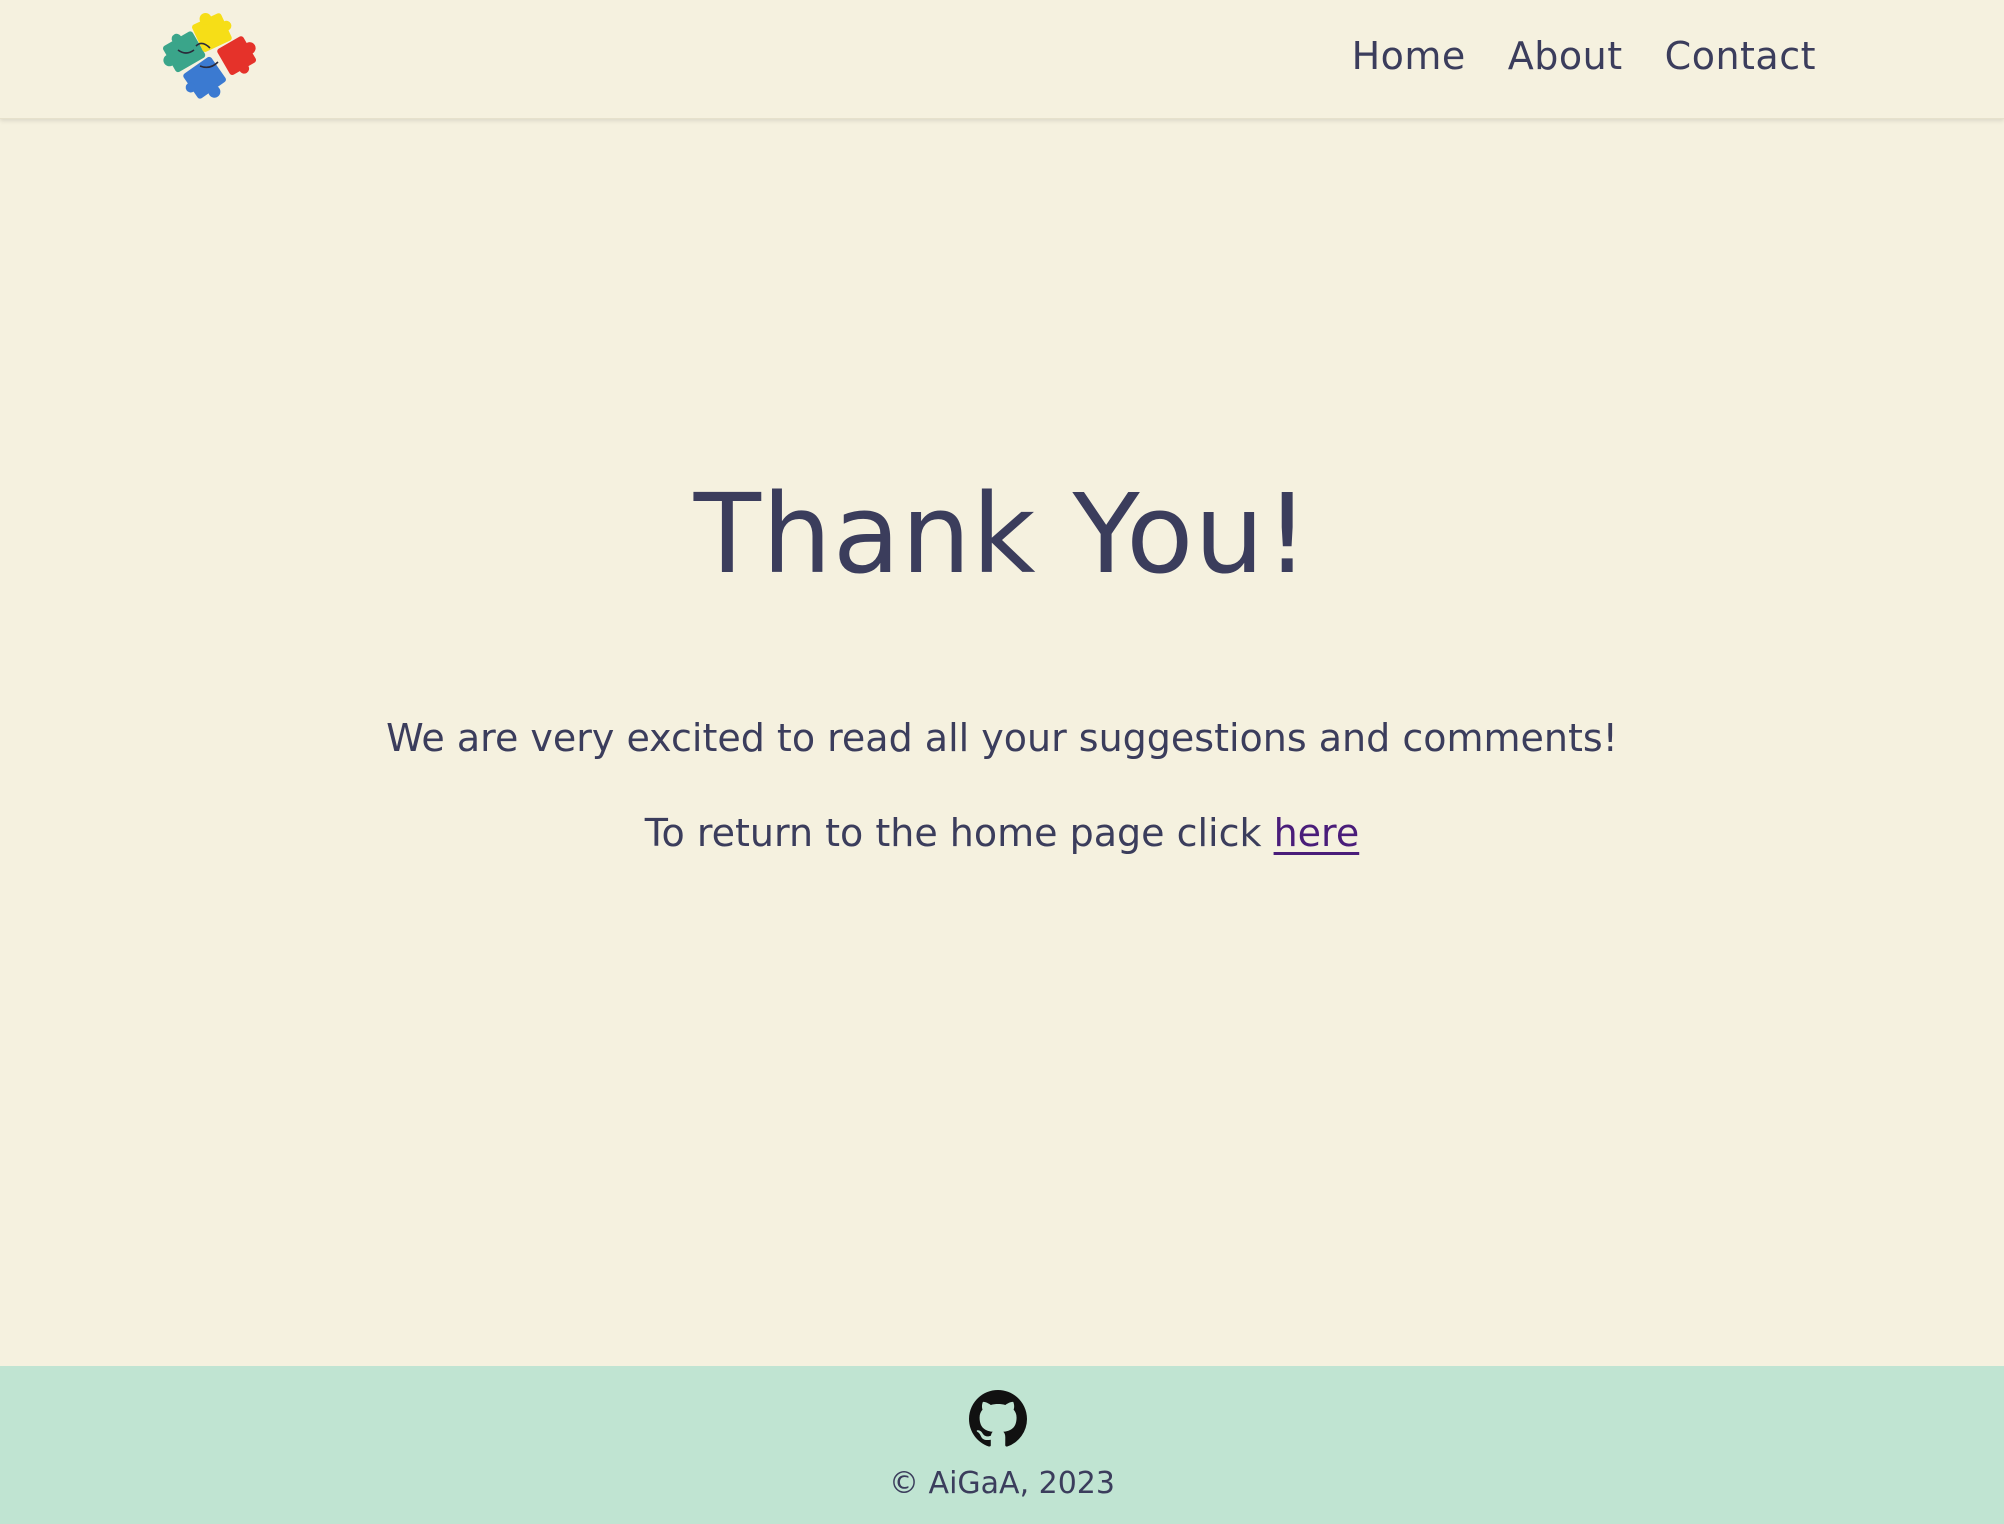 The image size is (2004, 1524). Describe the element at coordinates (1002, 59) in the screenshot. I see `navbar: Home About Contact` at that location.